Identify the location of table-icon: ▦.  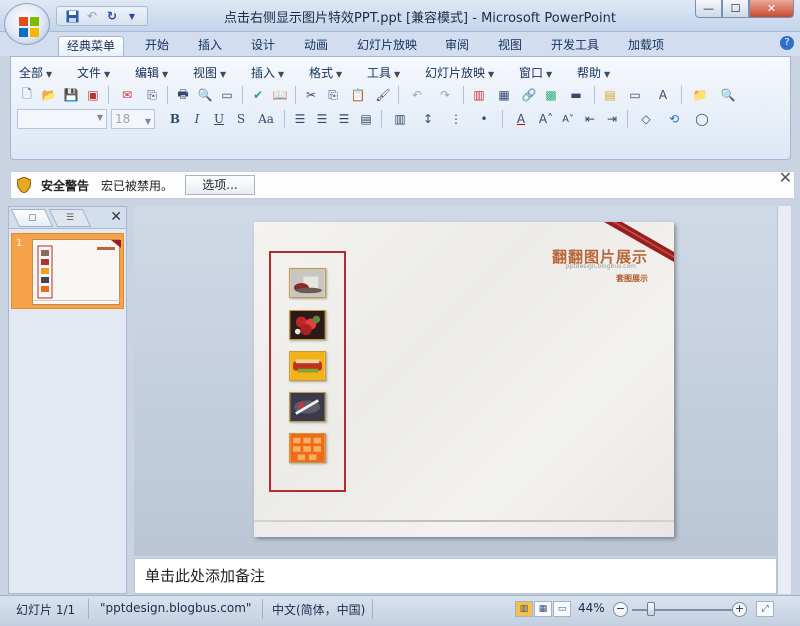
(504, 95).